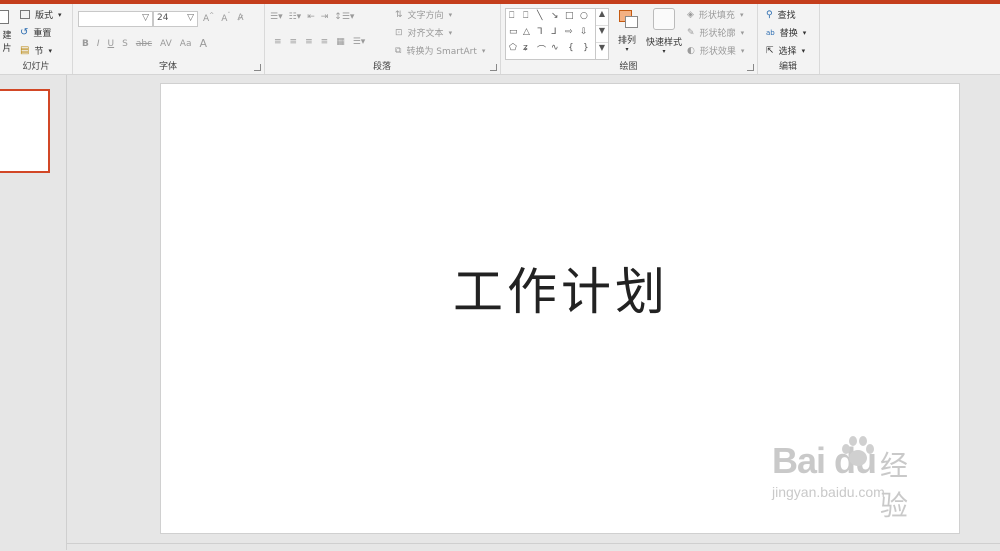 This screenshot has height=551, width=1000. Describe the element at coordinates (770, 50) in the screenshot. I see `cursor-icon: ⇱` at that location.